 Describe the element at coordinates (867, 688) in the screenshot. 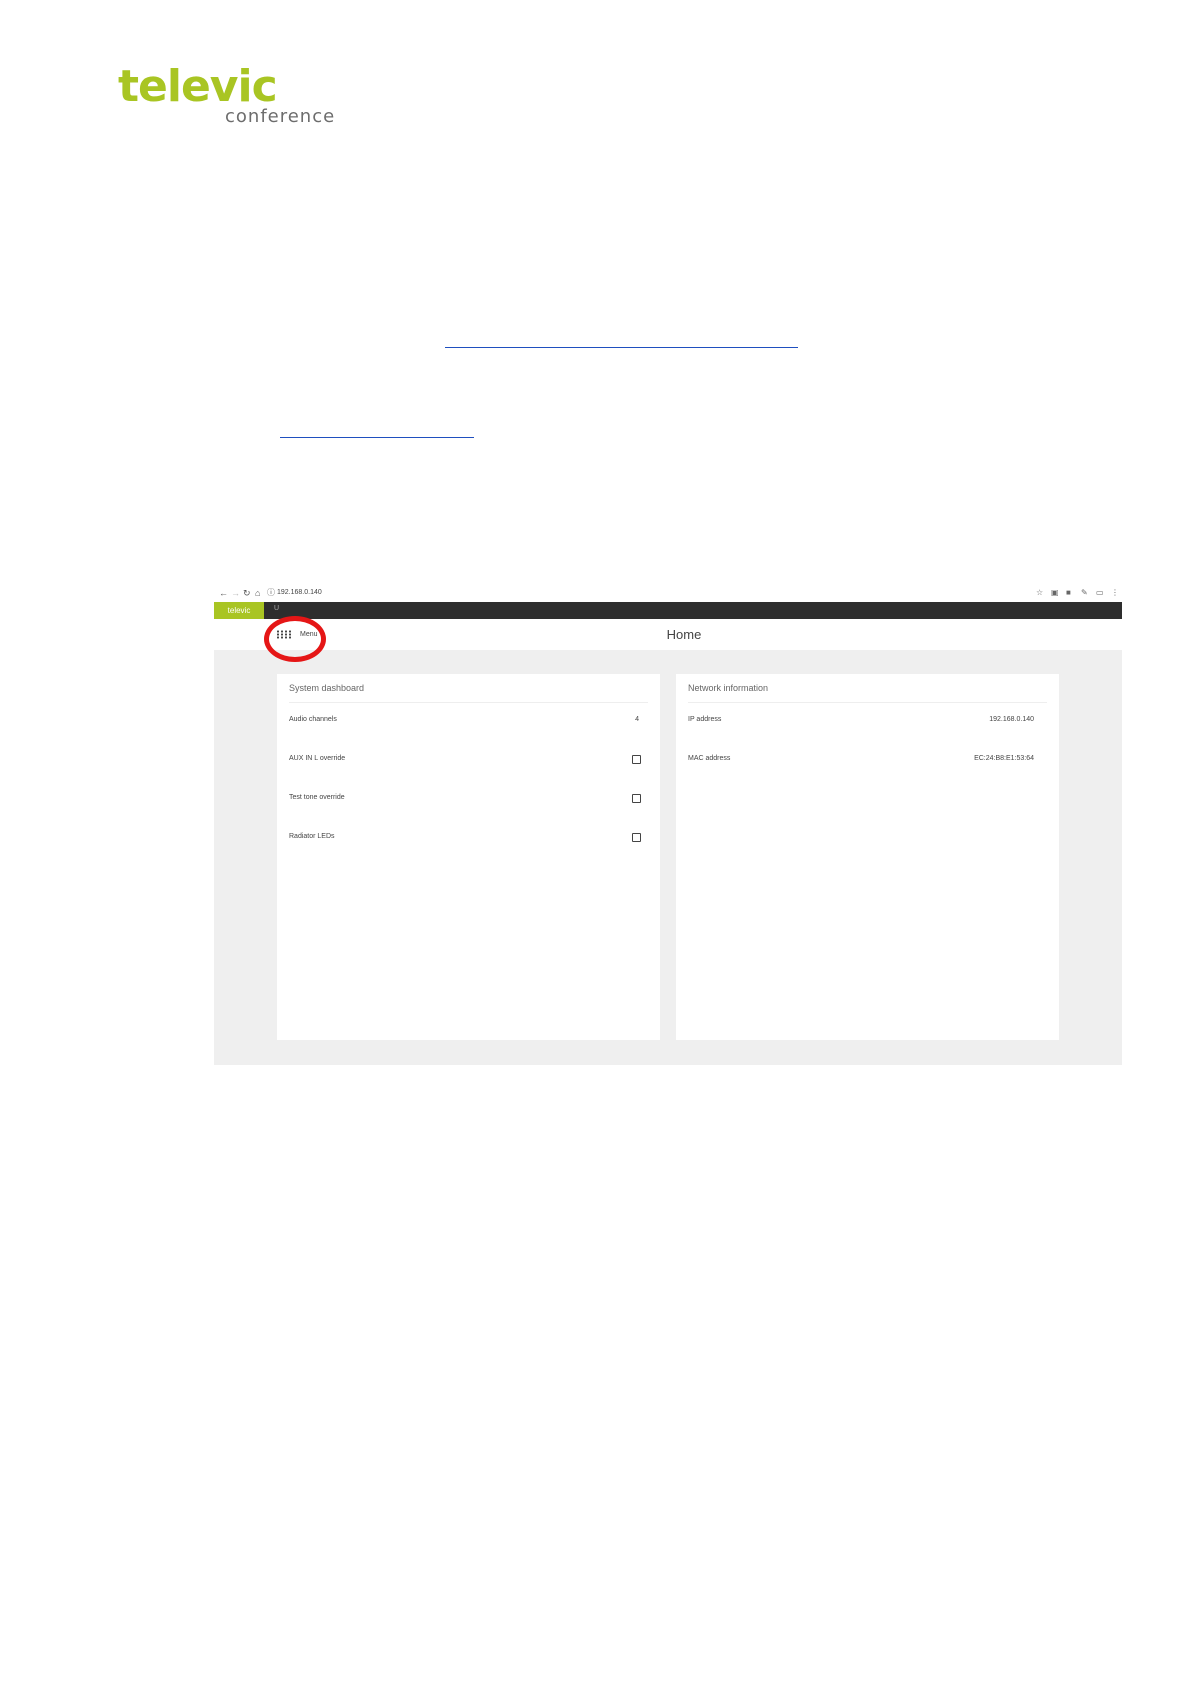

I see `panel-title: Network information` at that location.